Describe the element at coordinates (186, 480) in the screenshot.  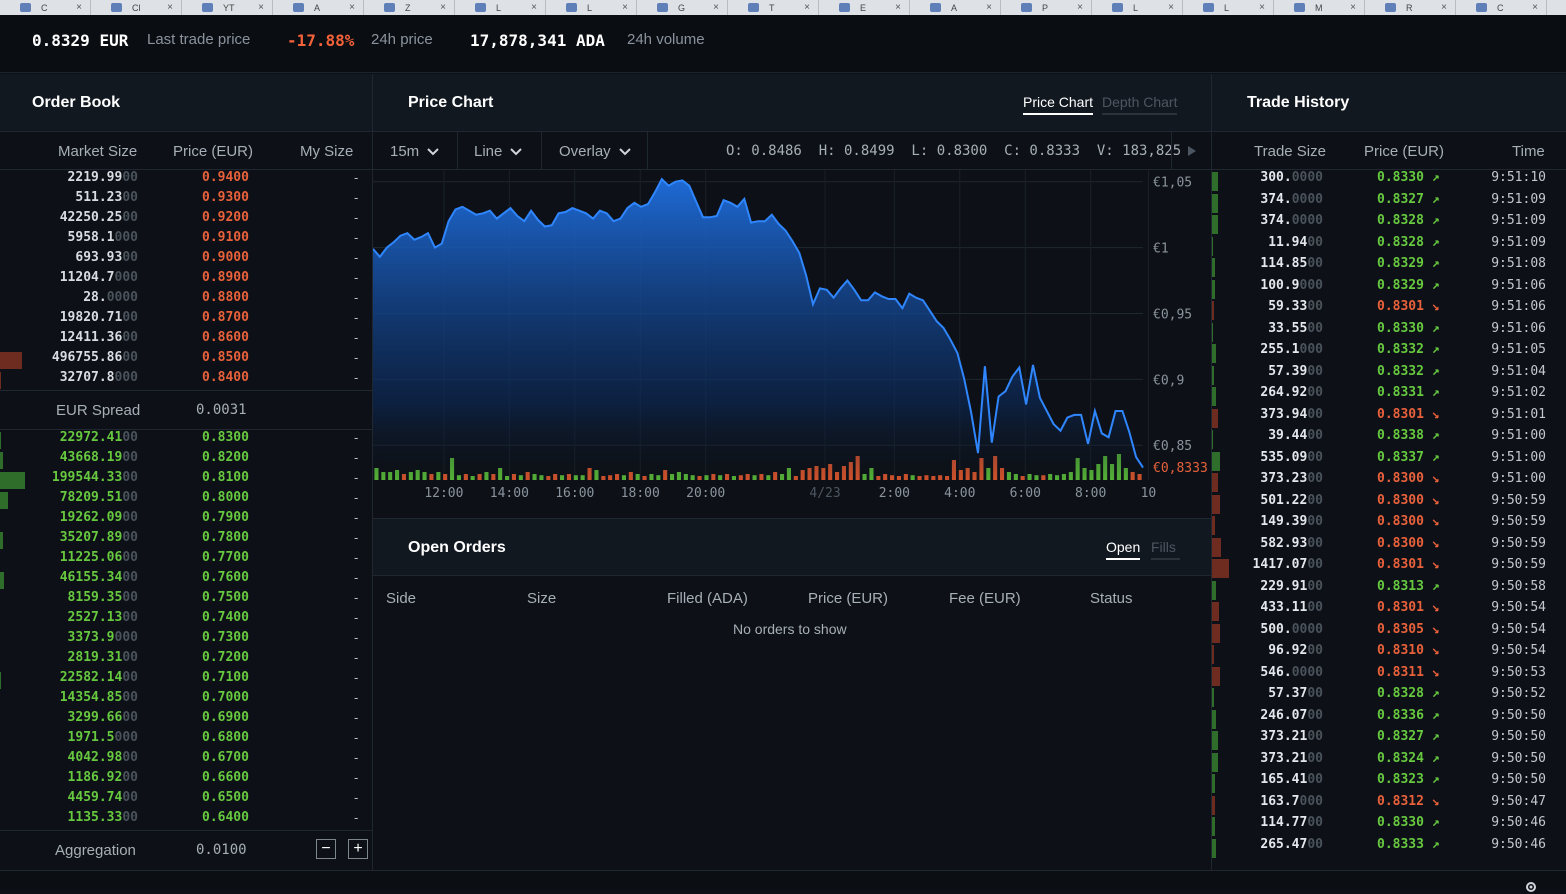
I see `order-book-row: 199544.3300 0.8100 -` at that location.